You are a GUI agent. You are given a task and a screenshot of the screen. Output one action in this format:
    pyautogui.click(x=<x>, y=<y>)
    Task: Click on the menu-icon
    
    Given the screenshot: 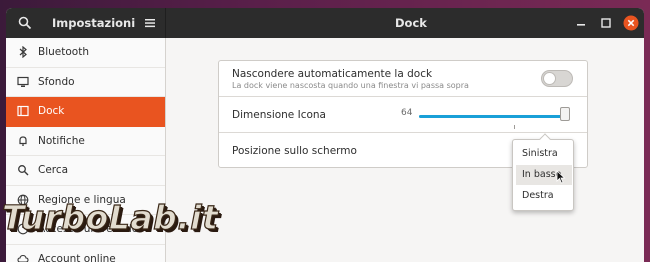 What is the action you would take?
    pyautogui.click(x=150, y=23)
    